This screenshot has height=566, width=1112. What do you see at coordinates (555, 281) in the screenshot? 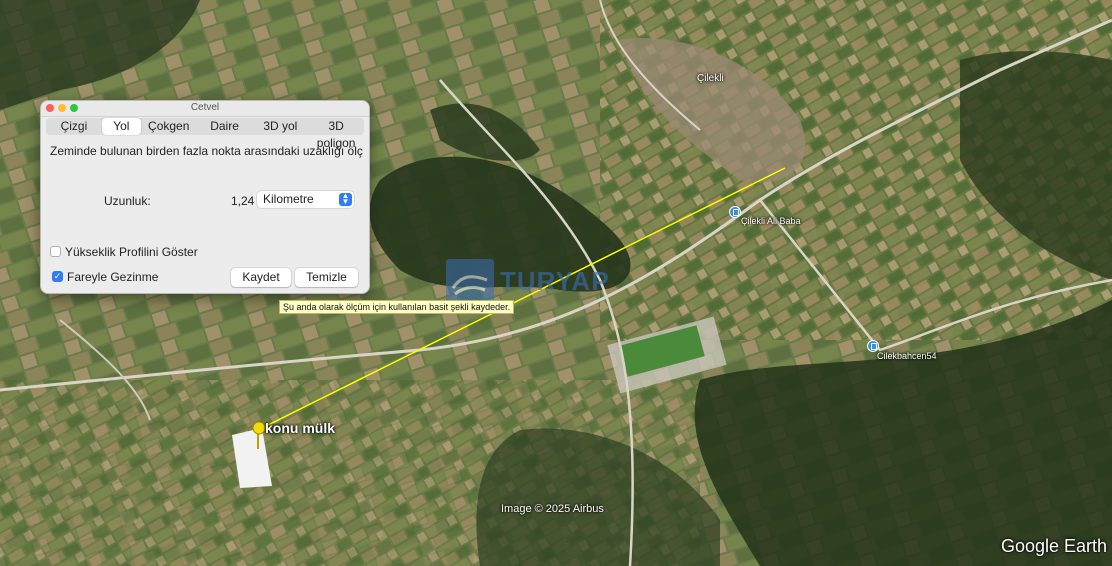
I see `watermark-text: TURYAP` at bounding box center [555, 281].